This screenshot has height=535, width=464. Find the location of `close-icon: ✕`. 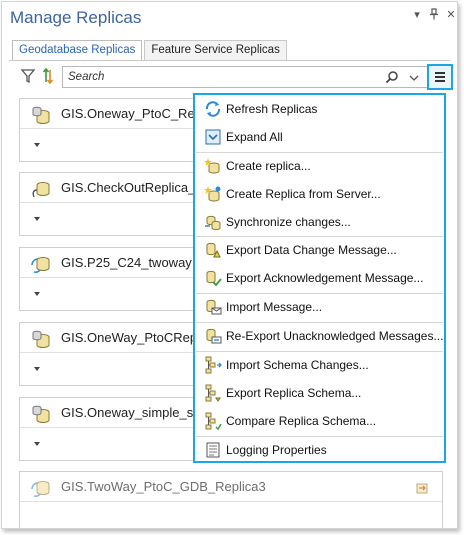

close-icon: ✕ is located at coordinates (450, 14).